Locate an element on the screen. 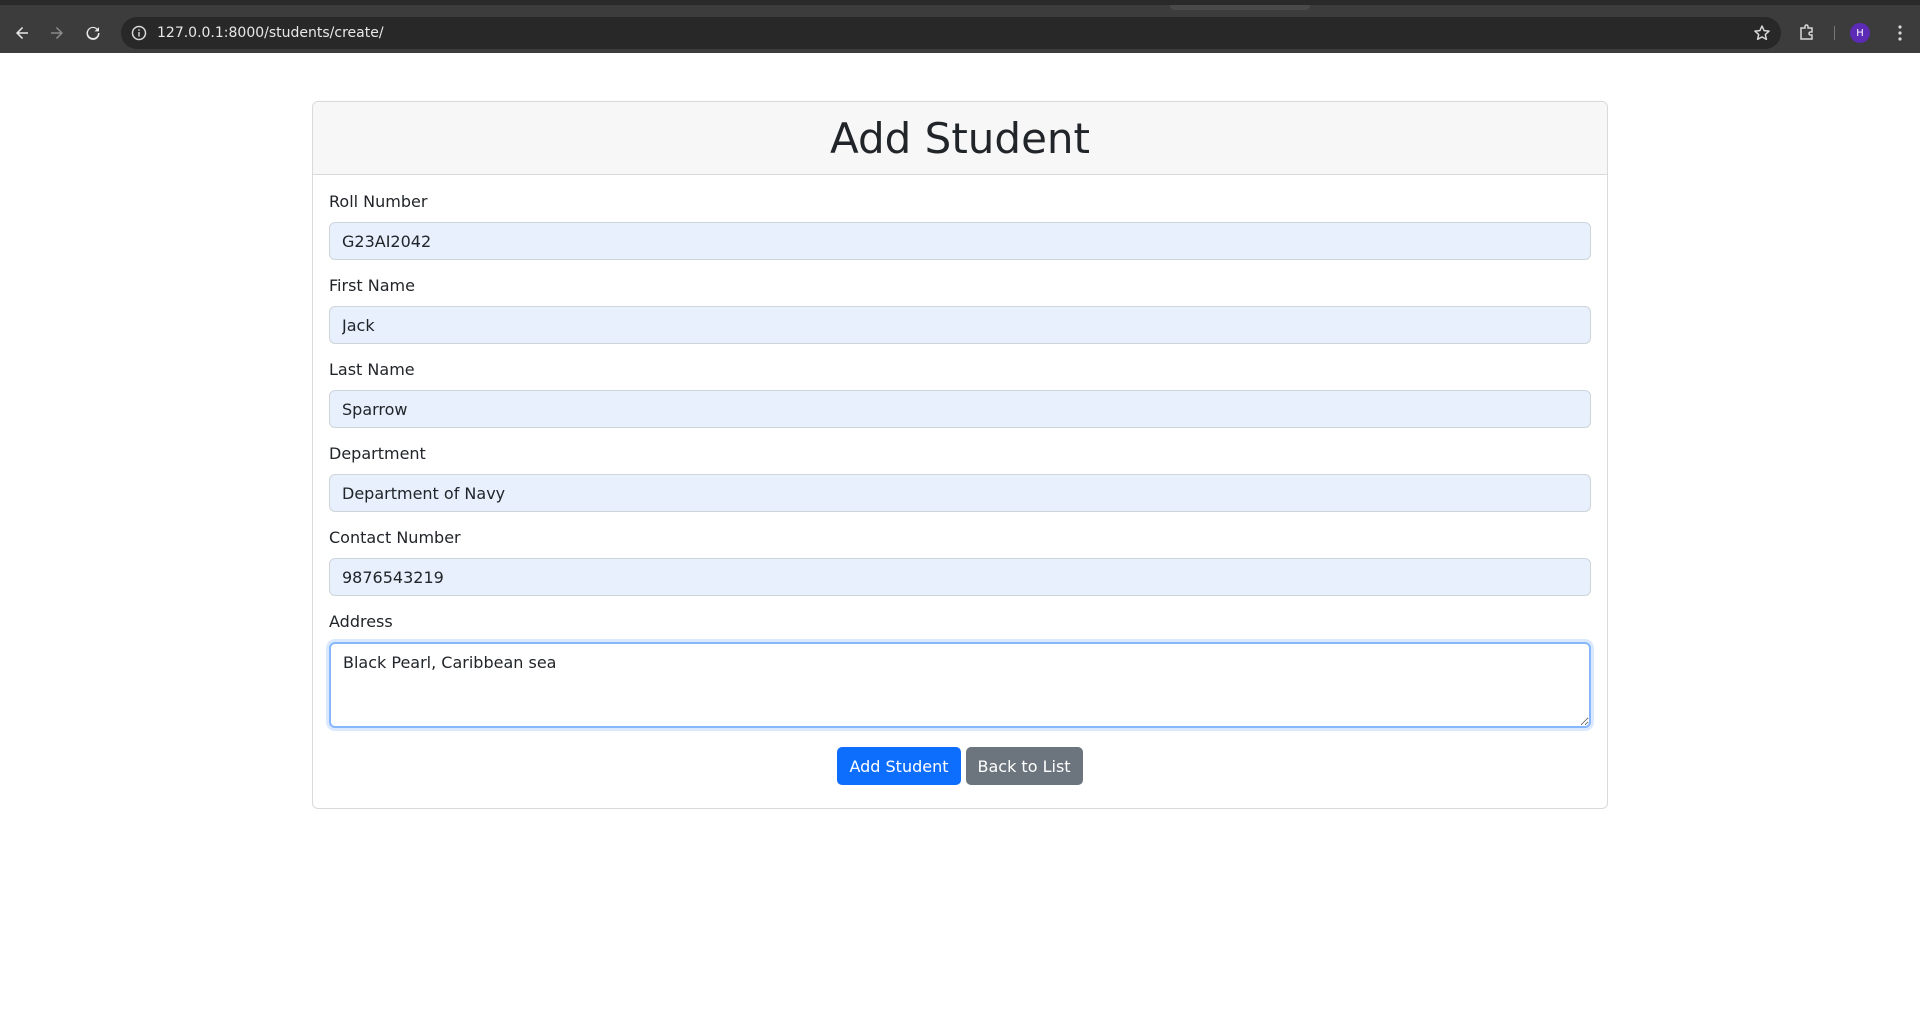  department-group: Department is located at coordinates (960, 478).